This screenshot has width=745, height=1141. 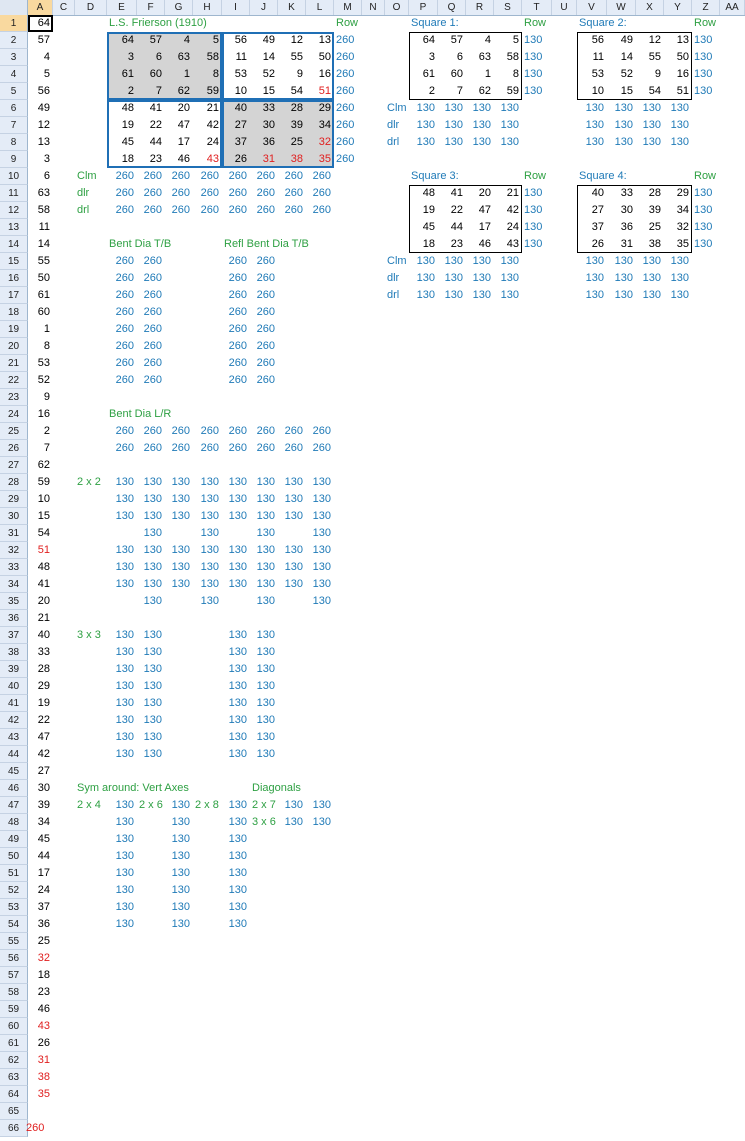 What do you see at coordinates (40, 380) in the screenshot?
I see `col-a-value: 52` at bounding box center [40, 380].